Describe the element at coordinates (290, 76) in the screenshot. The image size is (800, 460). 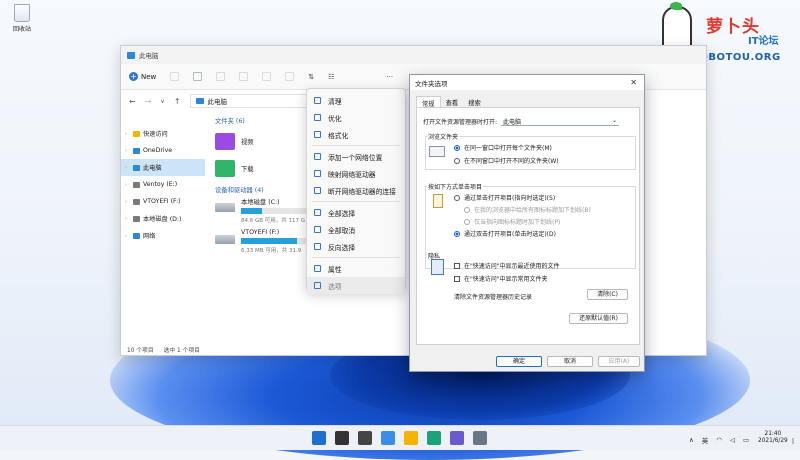
I see `delete-icon` at that location.